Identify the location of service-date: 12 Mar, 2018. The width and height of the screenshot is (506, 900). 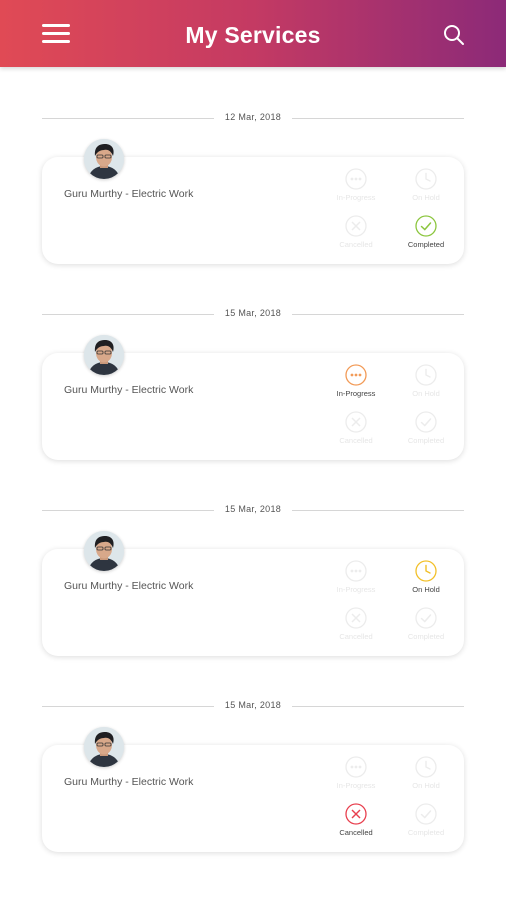
(253, 117).